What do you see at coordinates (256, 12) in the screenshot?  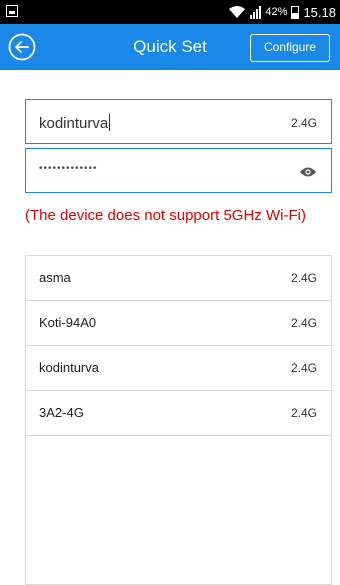 I see `signal-icon` at bounding box center [256, 12].